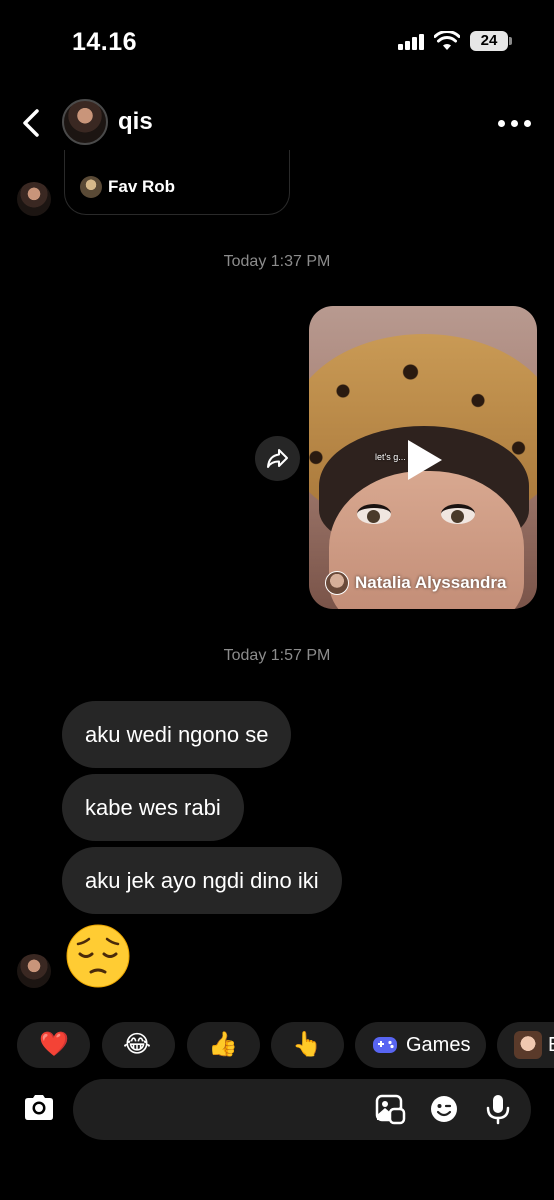  I want to click on quick-reactions-bar: ❤️ 😂 👍 👆 Games E, so click(277, 1045).